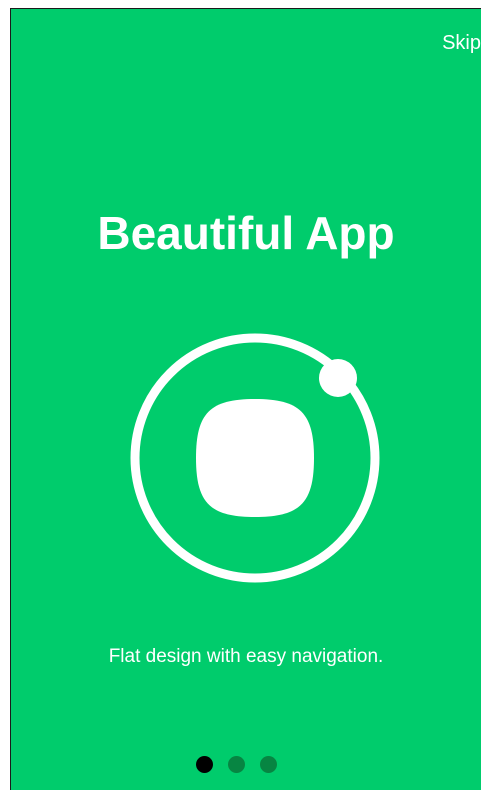  Describe the element at coordinates (246, 764) in the screenshot. I see `pager-dots` at that location.